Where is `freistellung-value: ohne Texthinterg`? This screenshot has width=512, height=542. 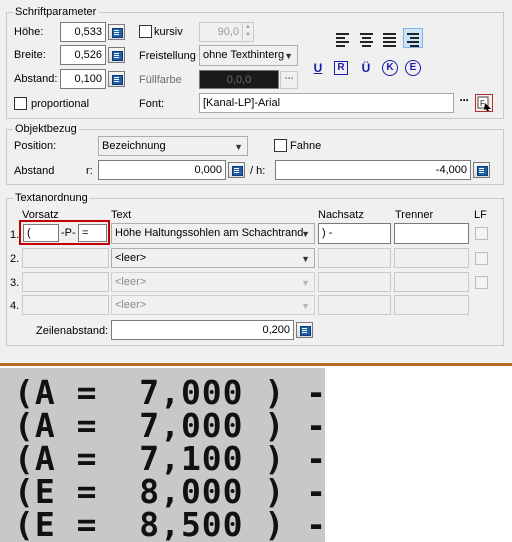 freistellung-value: ohne Texthinterg is located at coordinates (244, 55).